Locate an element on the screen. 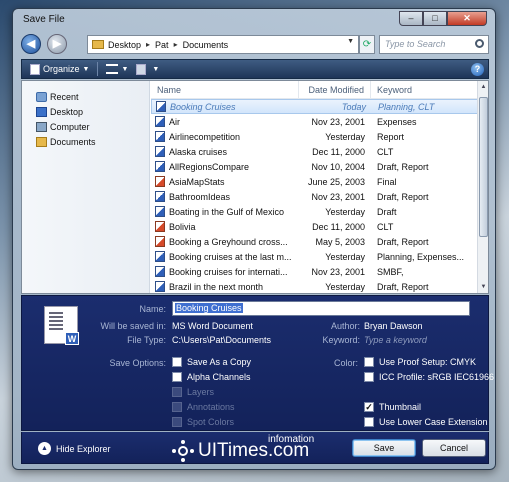 The width and height of the screenshot is (509, 482). recent-icon is located at coordinates (41, 96).